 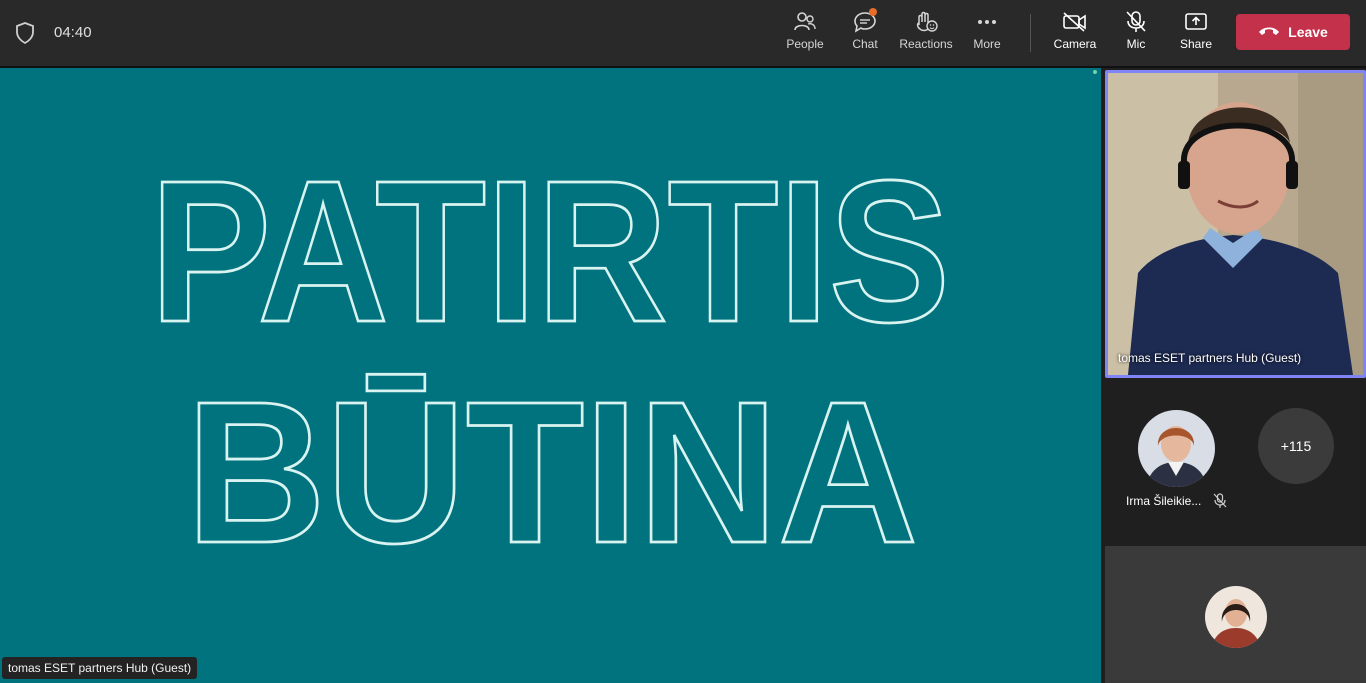 What do you see at coordinates (805, 34) in the screenshot?
I see `people-button: People` at bounding box center [805, 34].